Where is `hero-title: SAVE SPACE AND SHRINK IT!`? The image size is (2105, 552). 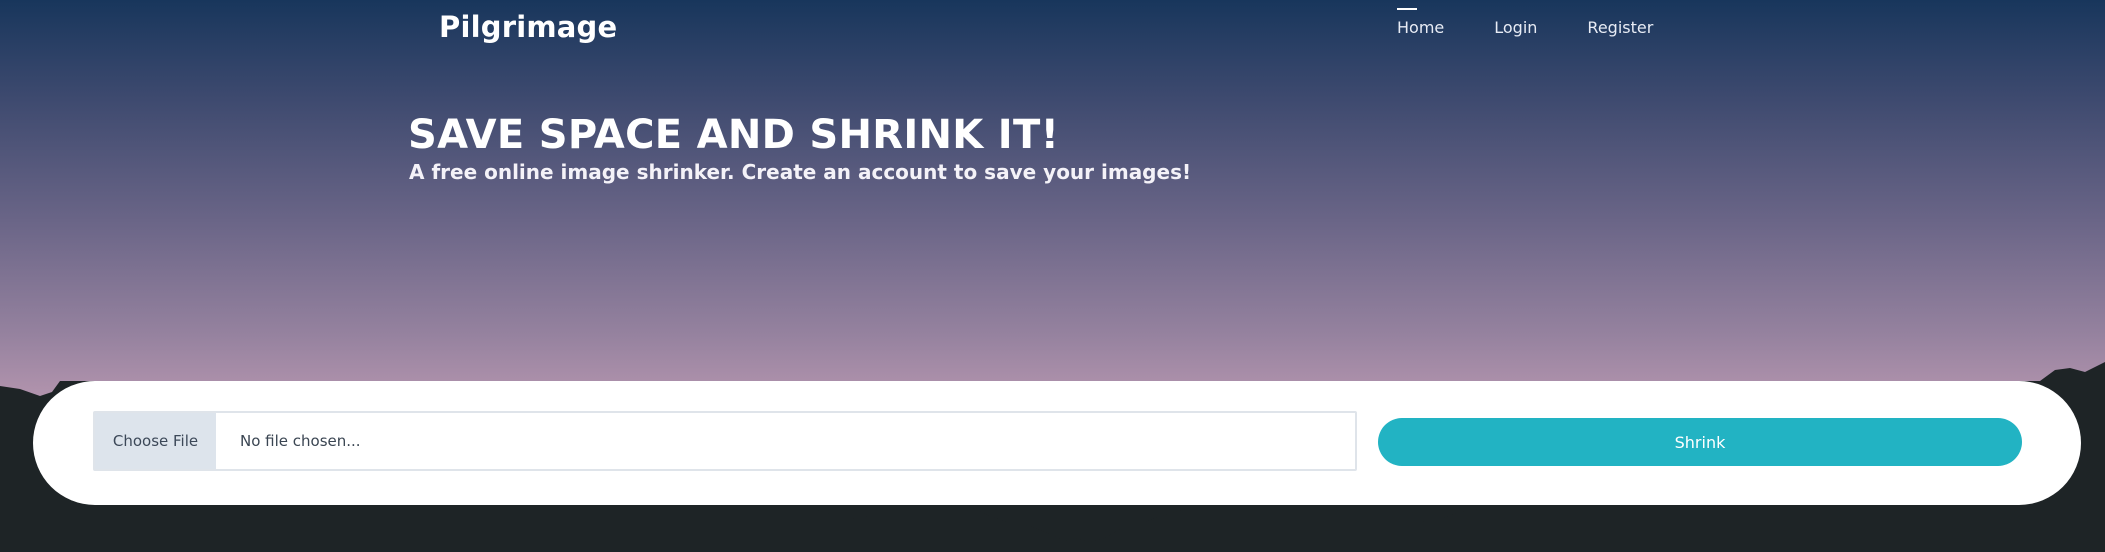 hero-title: SAVE SPACE AND SHRINK IT! is located at coordinates (734, 135).